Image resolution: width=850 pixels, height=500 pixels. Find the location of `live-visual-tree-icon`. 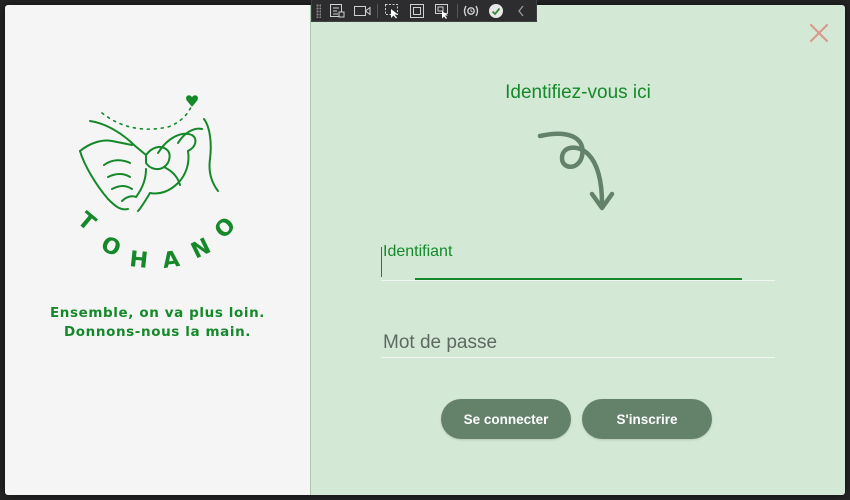

live-visual-tree-icon is located at coordinates (337, 11).